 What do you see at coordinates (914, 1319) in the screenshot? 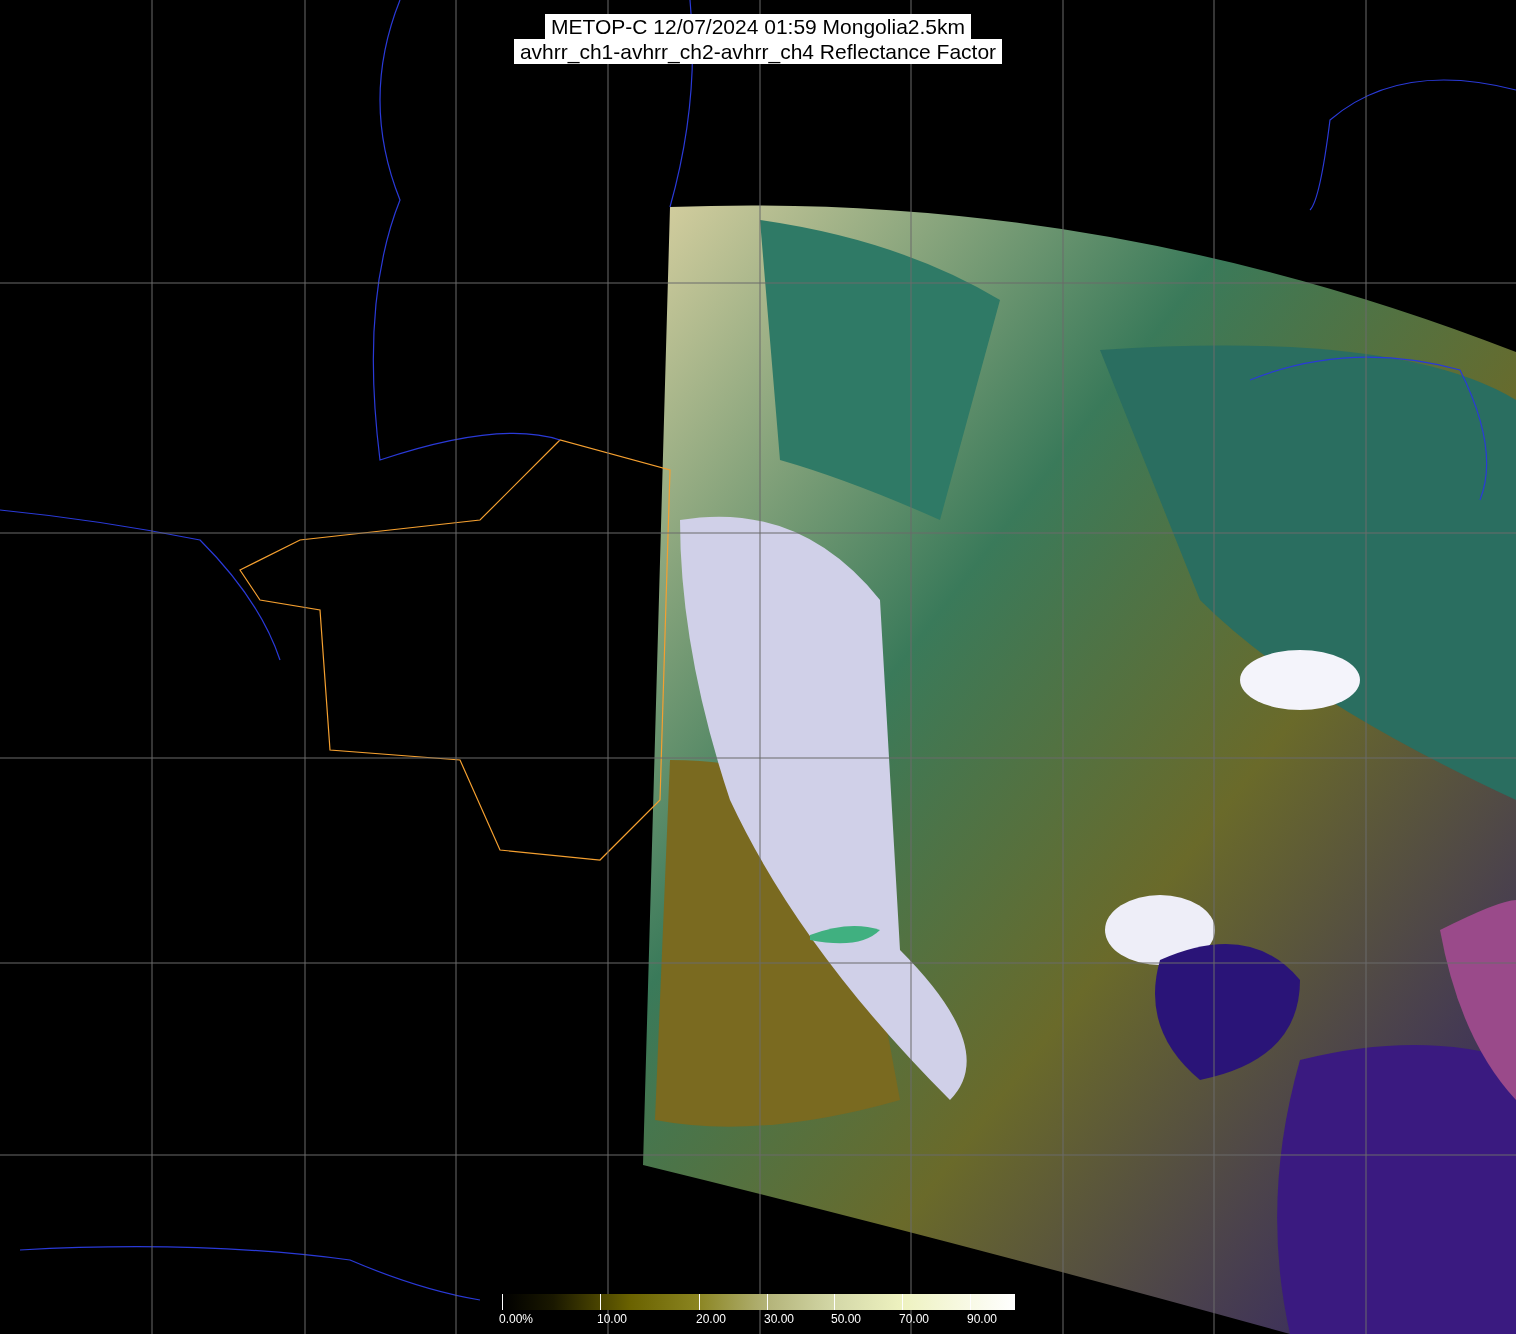
I see `colorbar-label: 70.00` at bounding box center [914, 1319].